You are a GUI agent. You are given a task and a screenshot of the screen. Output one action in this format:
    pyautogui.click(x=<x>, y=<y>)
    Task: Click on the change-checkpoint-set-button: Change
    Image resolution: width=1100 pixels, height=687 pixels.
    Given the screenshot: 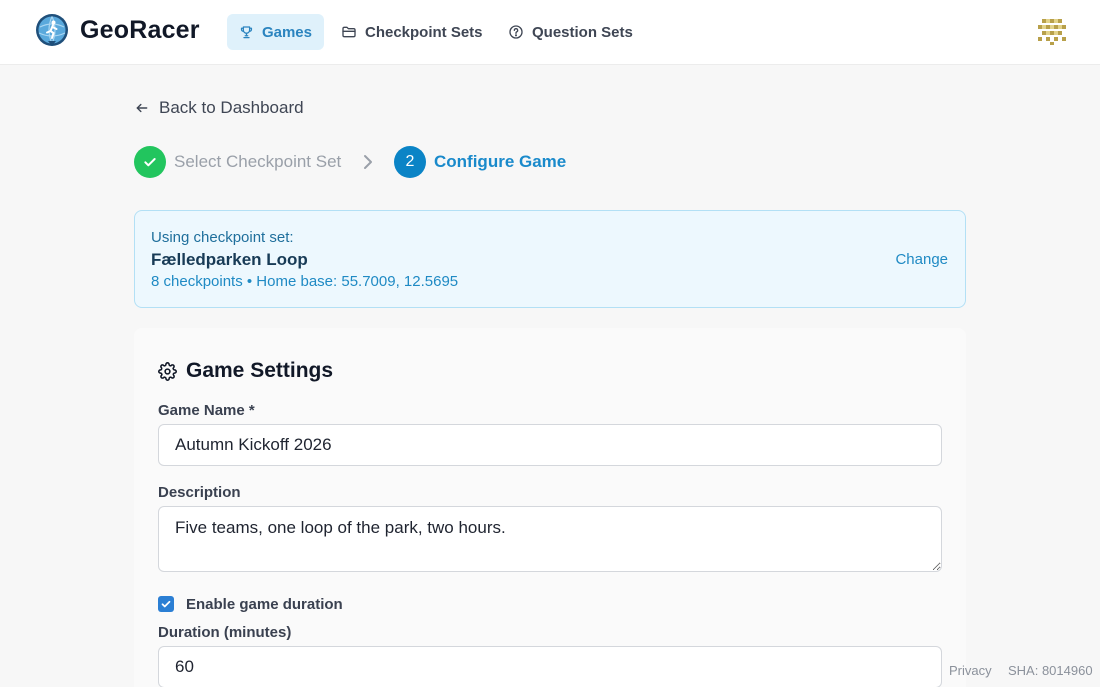 What is the action you would take?
    pyautogui.click(x=921, y=259)
    